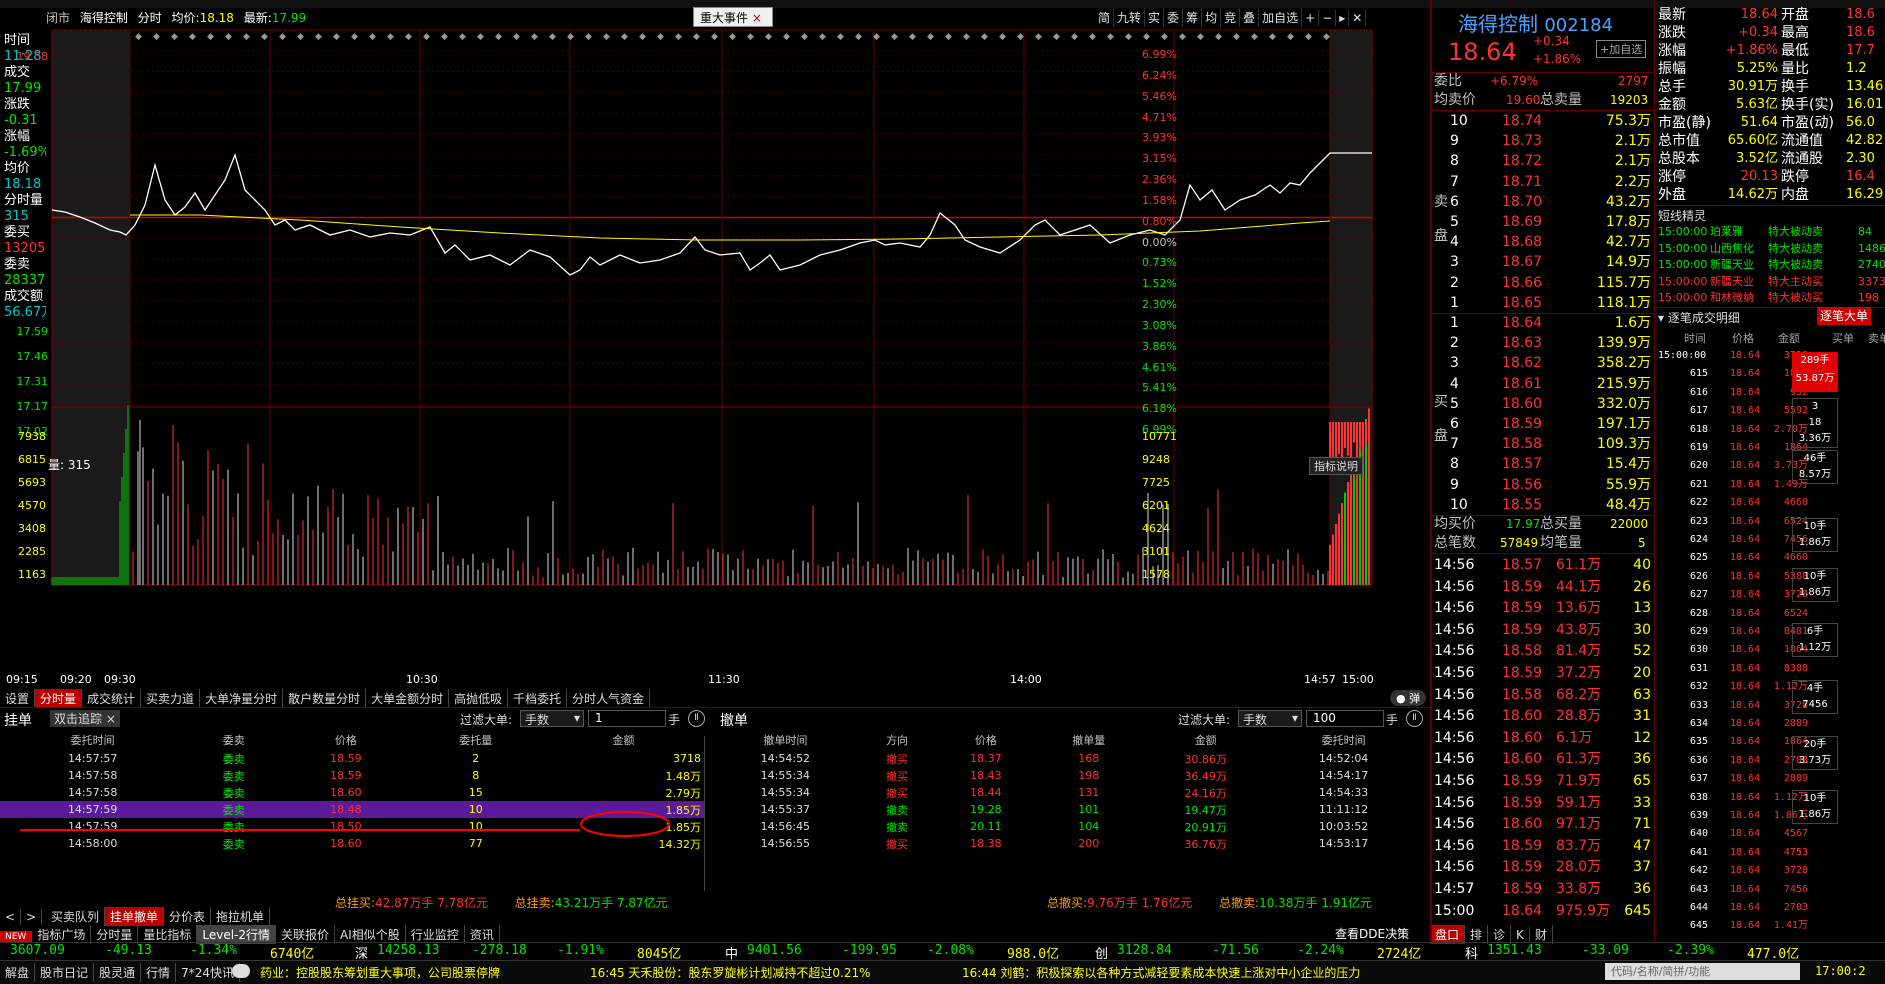  Describe the element at coordinates (1542, 161) in the screenshot. I see `quote-level: 8 18.72 2.1万` at that location.